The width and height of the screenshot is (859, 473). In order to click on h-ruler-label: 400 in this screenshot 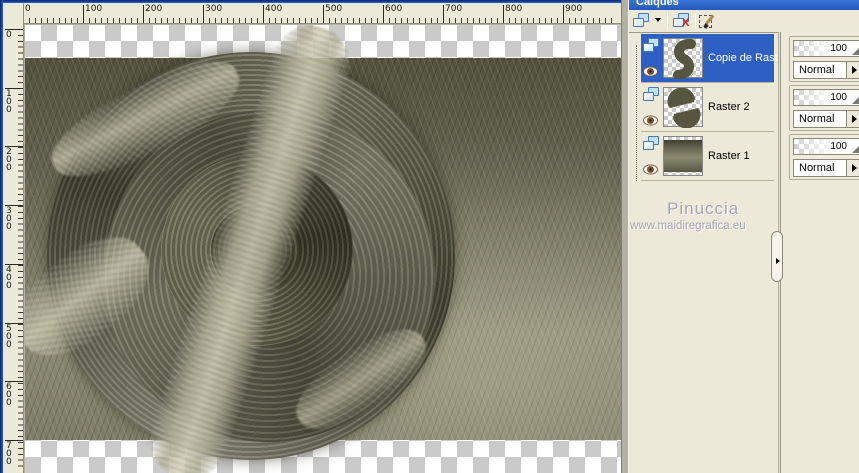, I will do `click(274, 9)`.